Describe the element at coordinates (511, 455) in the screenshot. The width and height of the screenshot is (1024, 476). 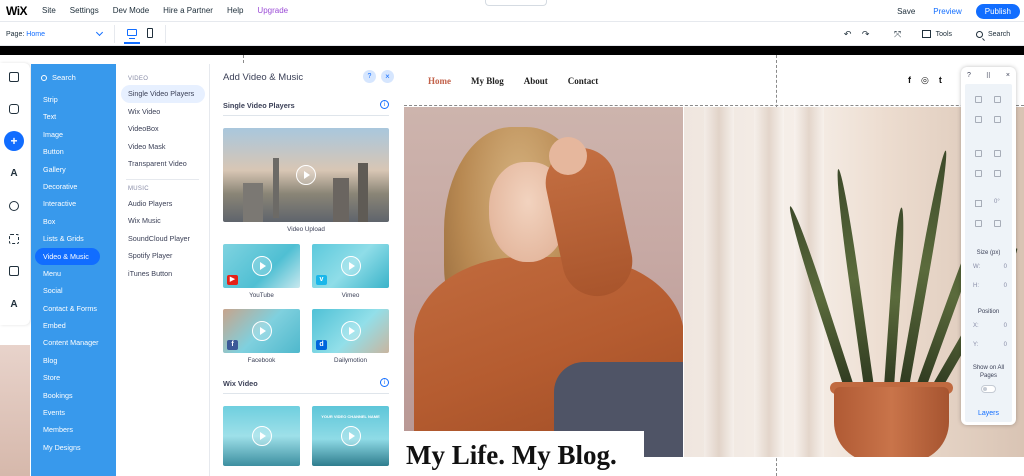
I see `site-title: My Life. My Blog.` at that location.